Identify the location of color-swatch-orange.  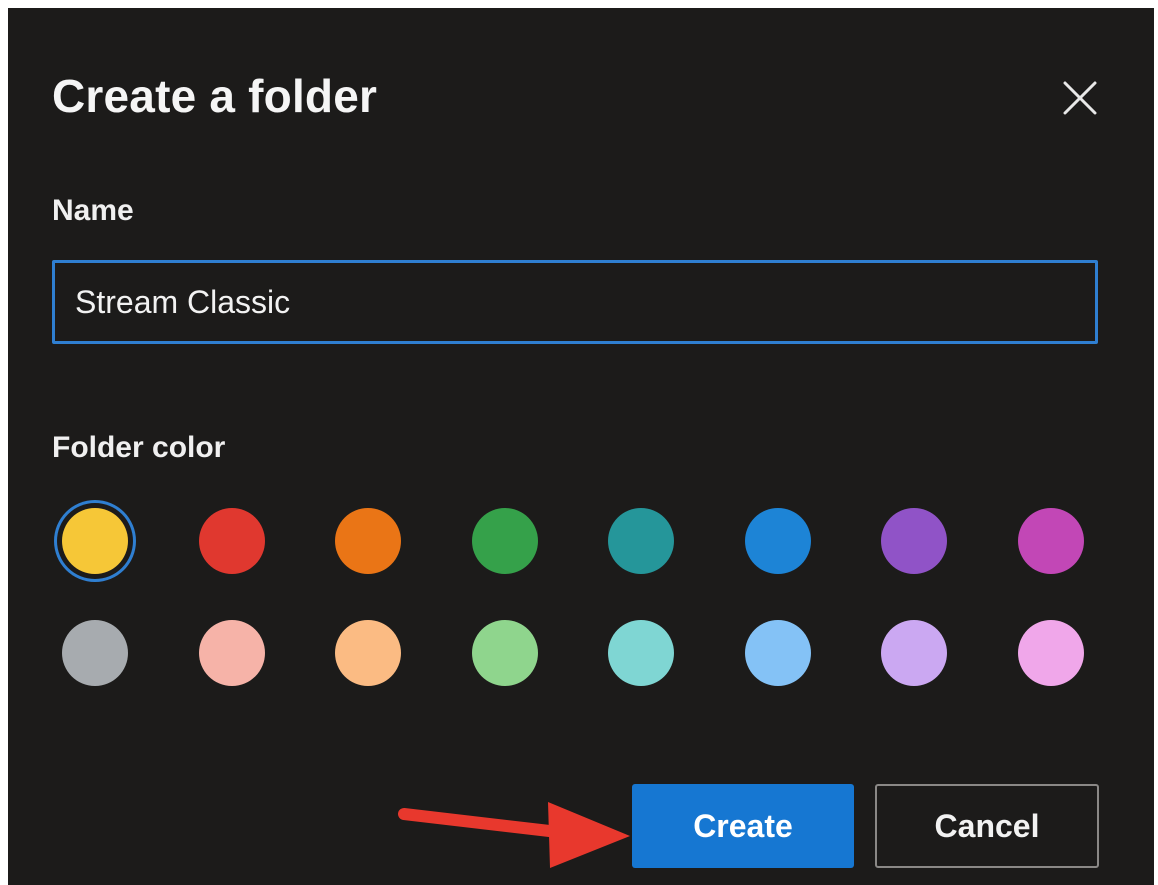
(368, 541).